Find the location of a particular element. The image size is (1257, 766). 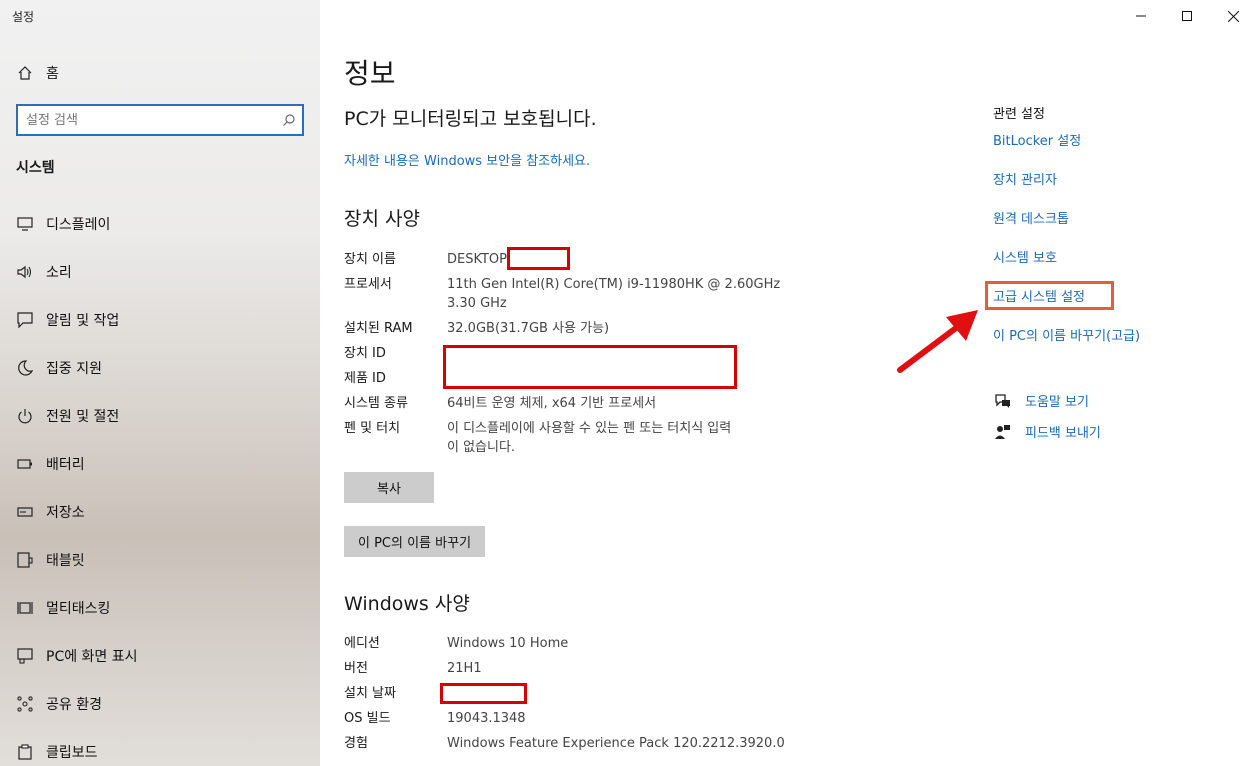

spec-key: 버전 is located at coordinates (356, 668).